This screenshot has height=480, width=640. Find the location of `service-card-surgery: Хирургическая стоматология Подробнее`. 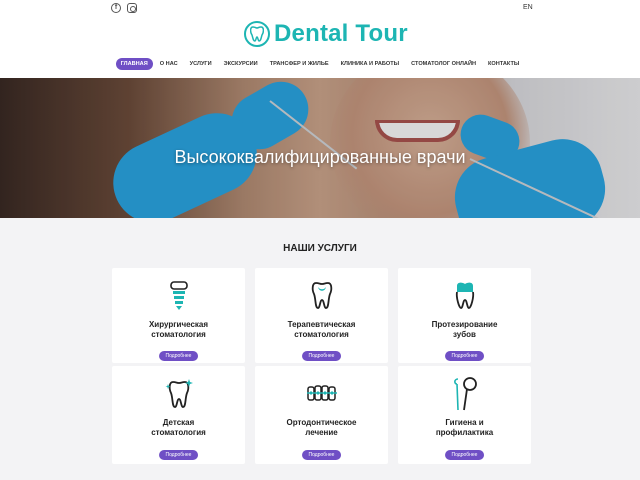

service-card-surgery: Хирургическая стоматология Подробнее is located at coordinates (178, 315).